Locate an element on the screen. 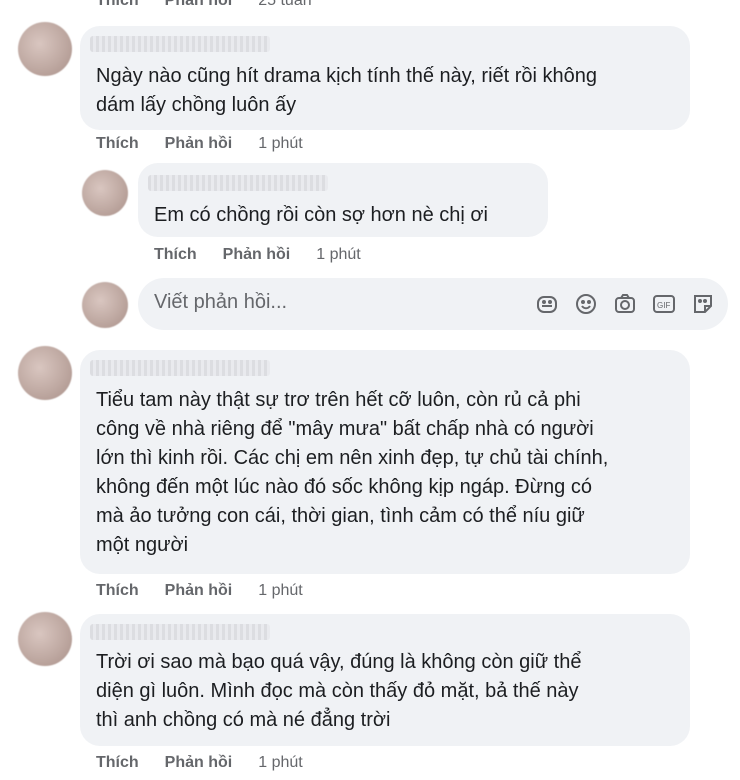 Image resolution: width=740 pixels, height=780 pixels. reply-tools: GIF is located at coordinates (625, 304).